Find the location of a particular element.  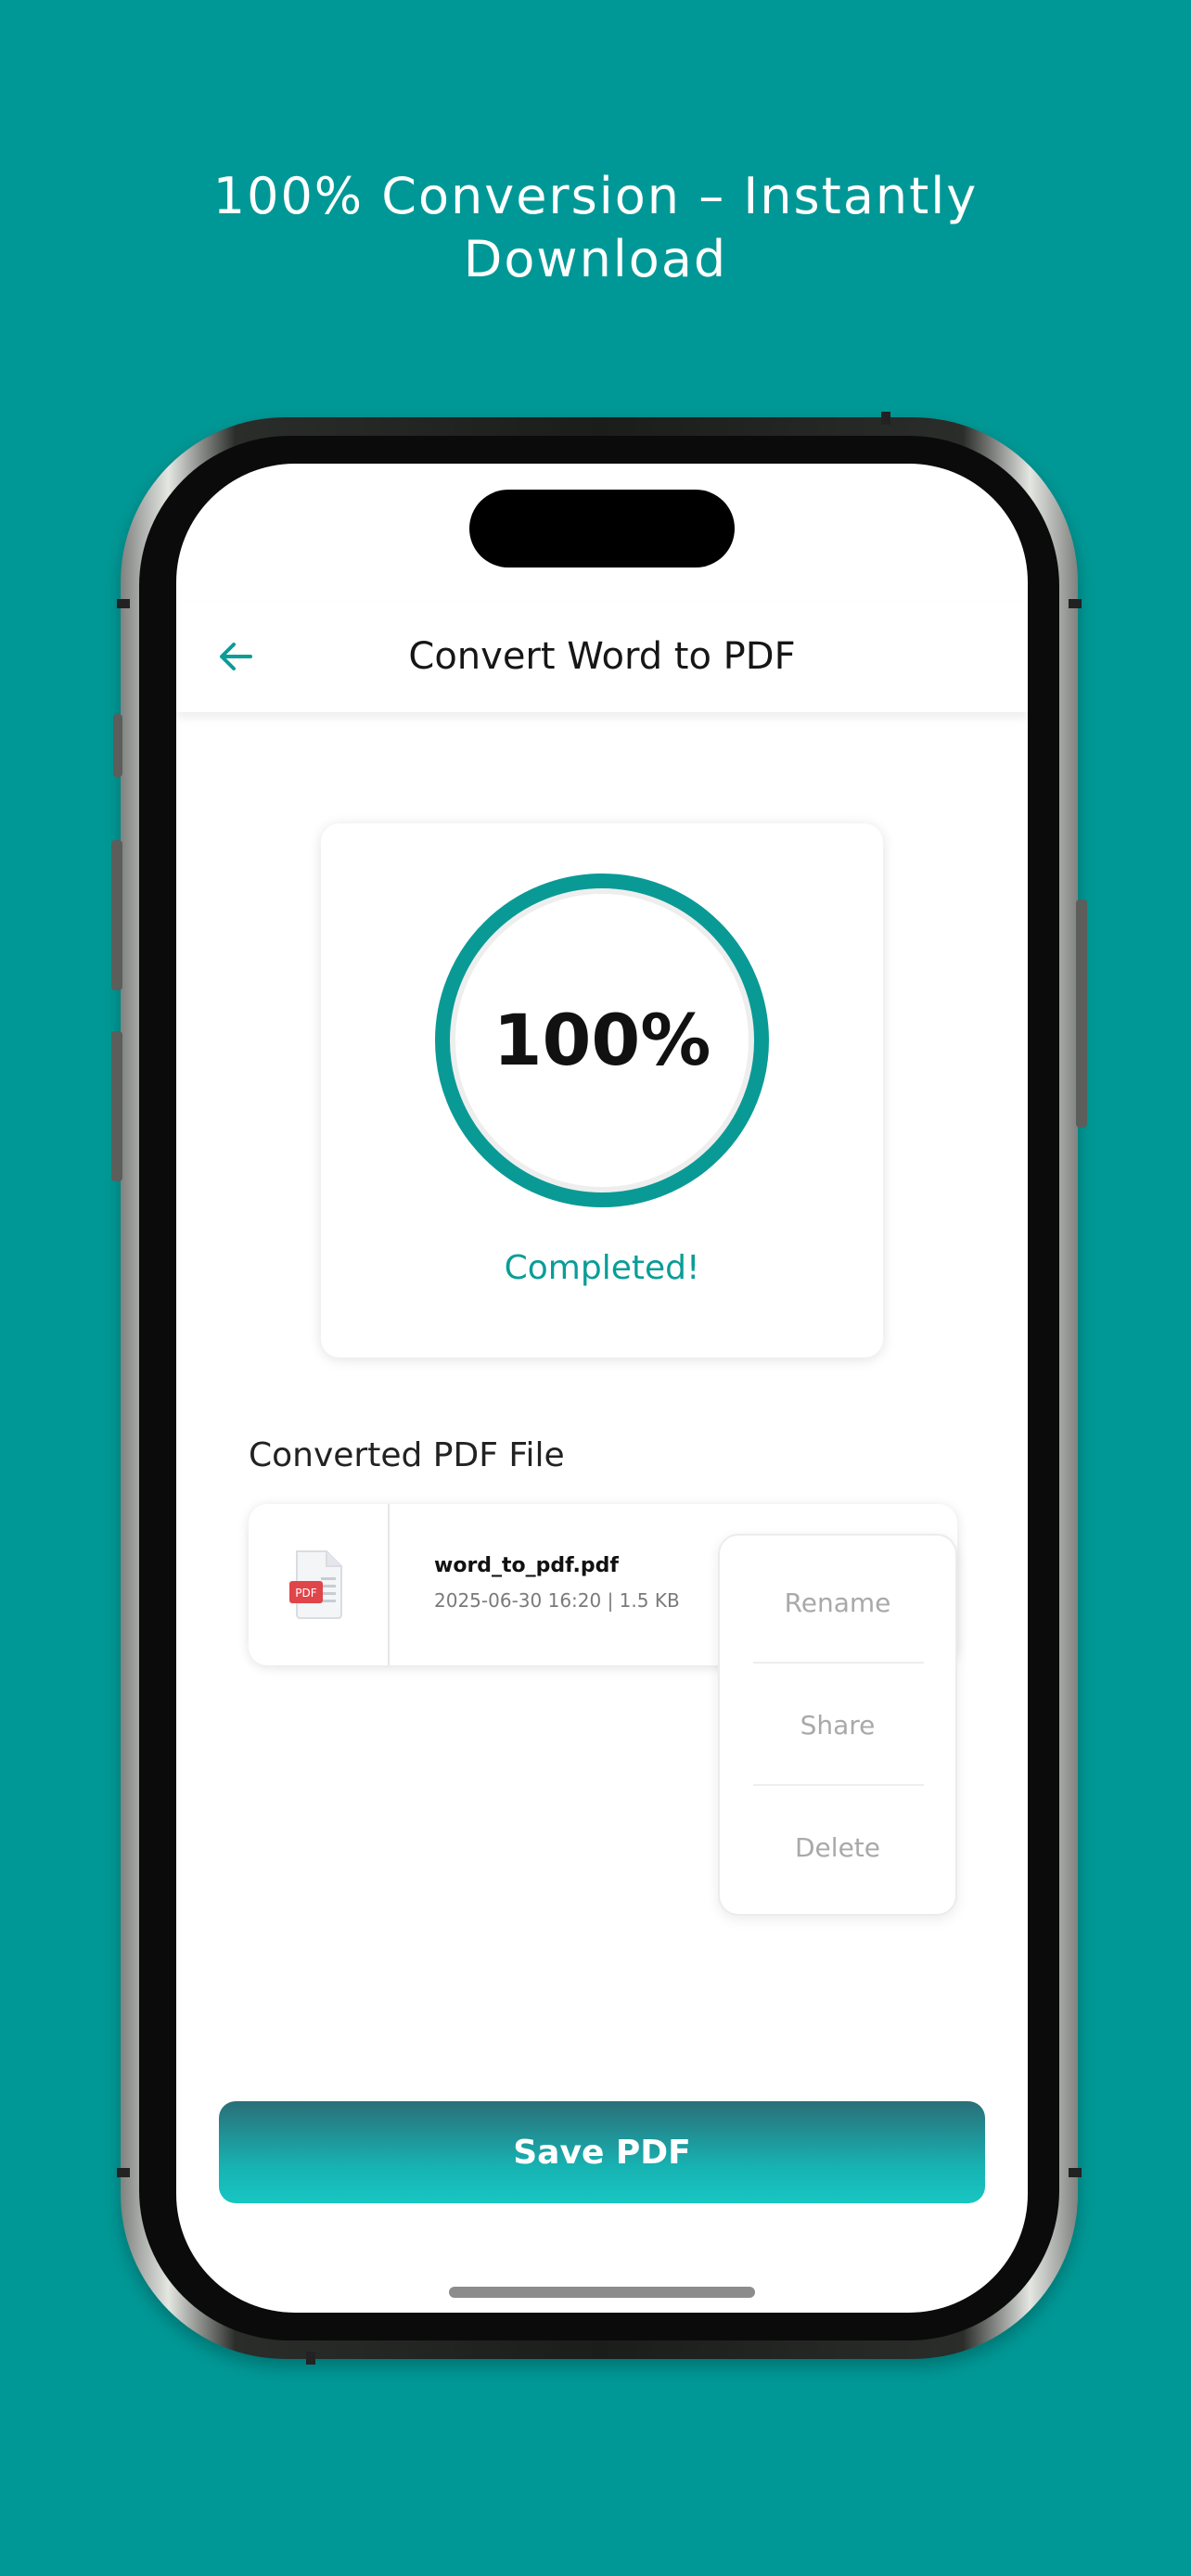

file-name: word_to_pdf.pdf is located at coordinates (526, 1565).